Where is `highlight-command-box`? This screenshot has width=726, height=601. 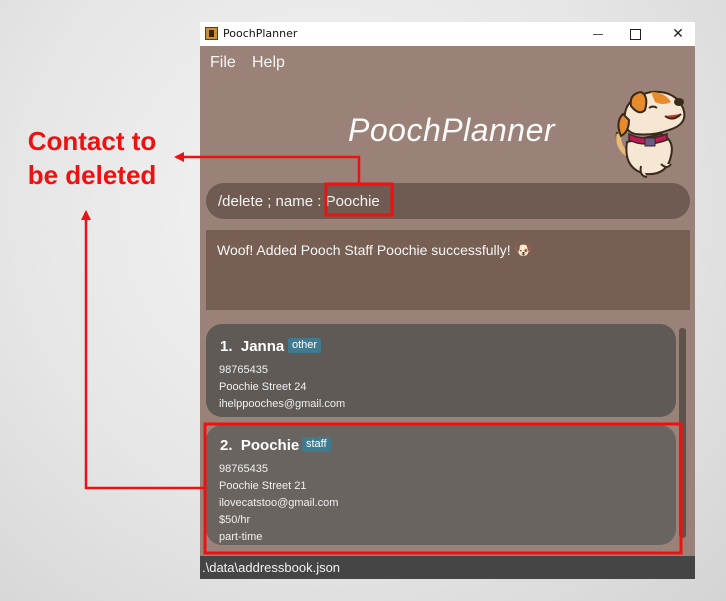 highlight-command-box is located at coordinates (359, 199).